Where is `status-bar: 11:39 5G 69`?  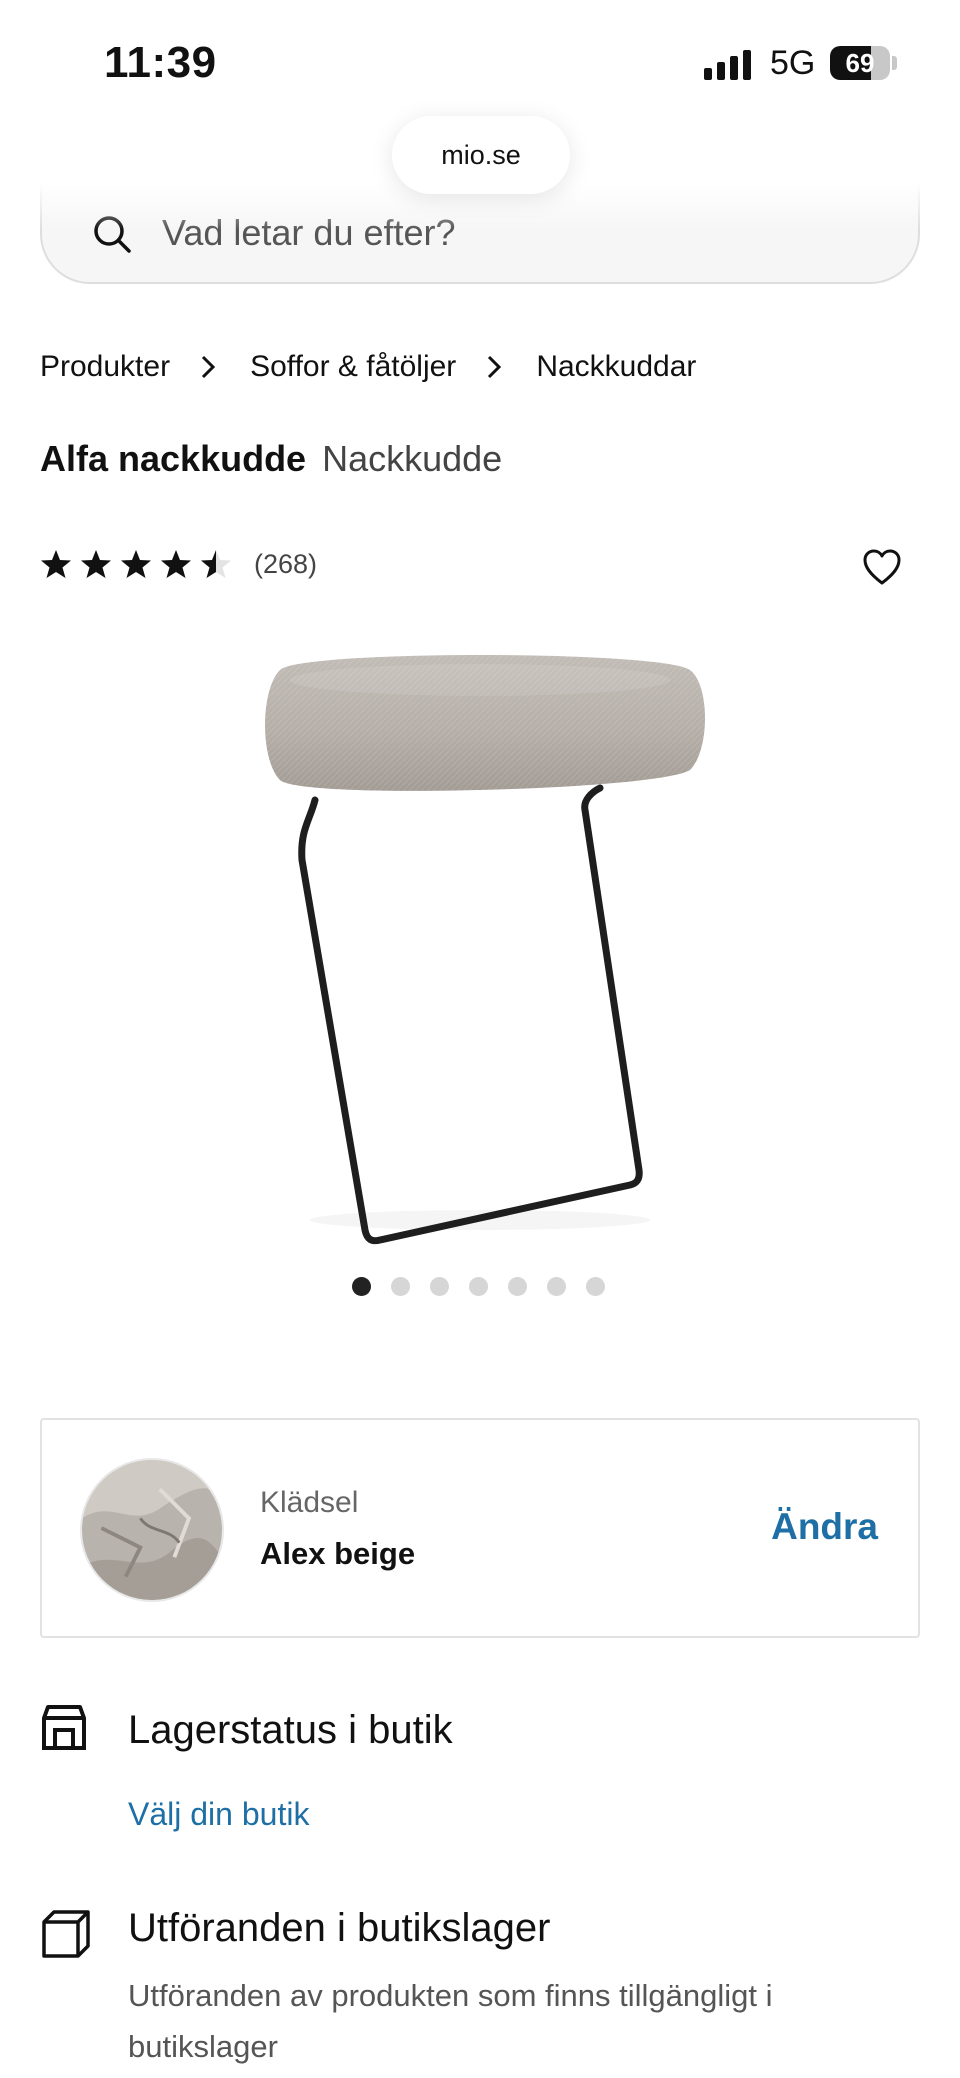
status-bar: 11:39 5G 69 is located at coordinates (480, 60).